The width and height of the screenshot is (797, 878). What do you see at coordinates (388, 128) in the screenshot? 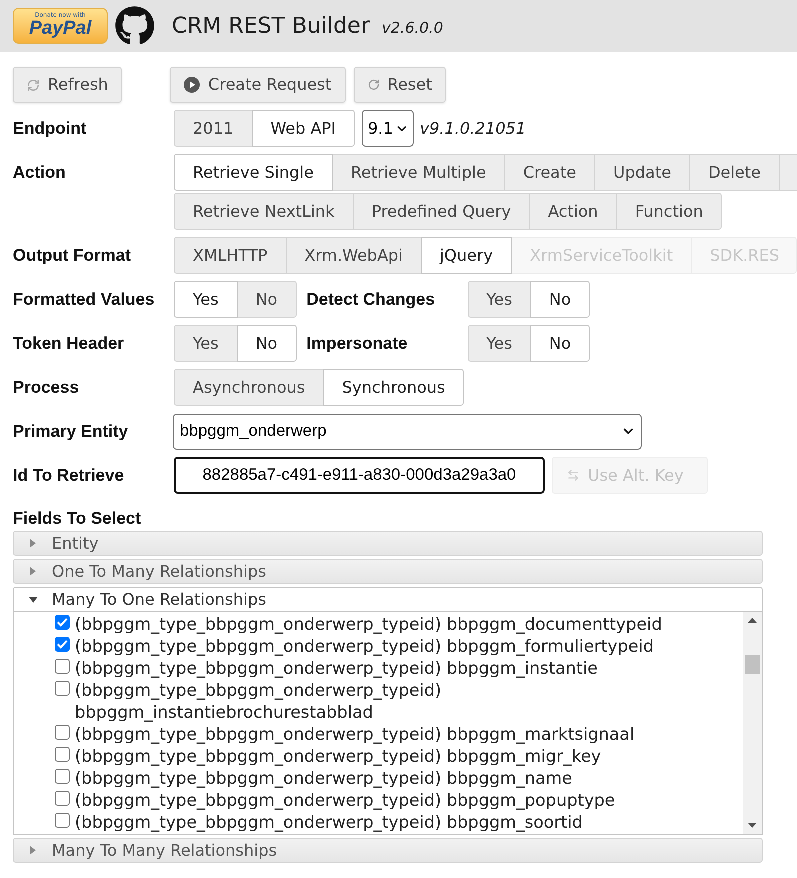
I see `version-select: 9.1` at bounding box center [388, 128].